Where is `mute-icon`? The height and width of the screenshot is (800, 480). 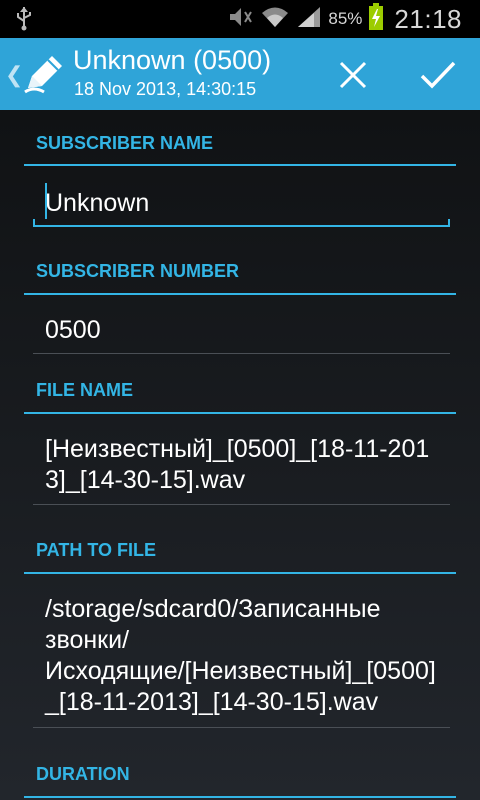
mute-icon is located at coordinates (240, 19).